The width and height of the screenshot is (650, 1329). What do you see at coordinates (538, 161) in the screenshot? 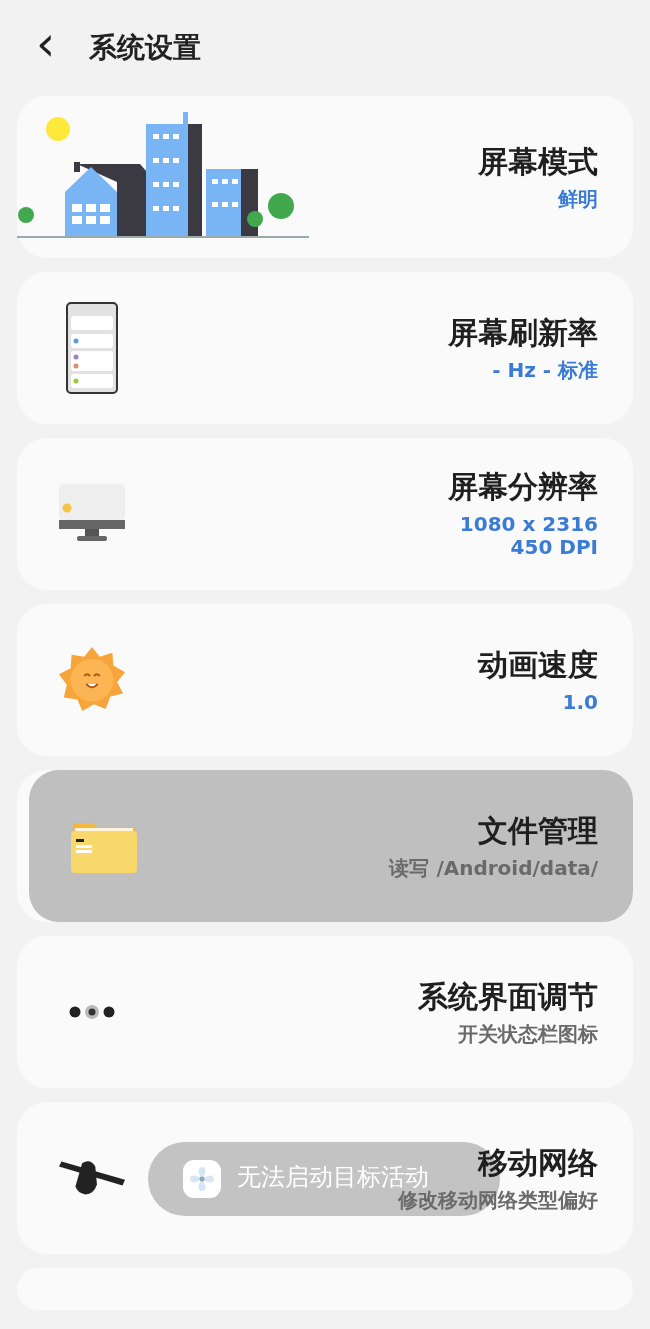
I see `setting-title: 屏幕模式` at bounding box center [538, 161].